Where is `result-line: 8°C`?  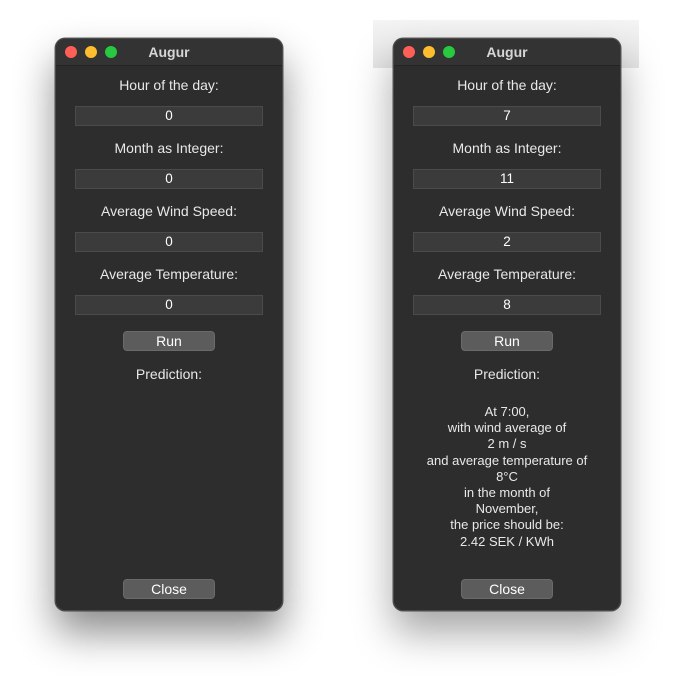
result-line: 8°C is located at coordinates (507, 476).